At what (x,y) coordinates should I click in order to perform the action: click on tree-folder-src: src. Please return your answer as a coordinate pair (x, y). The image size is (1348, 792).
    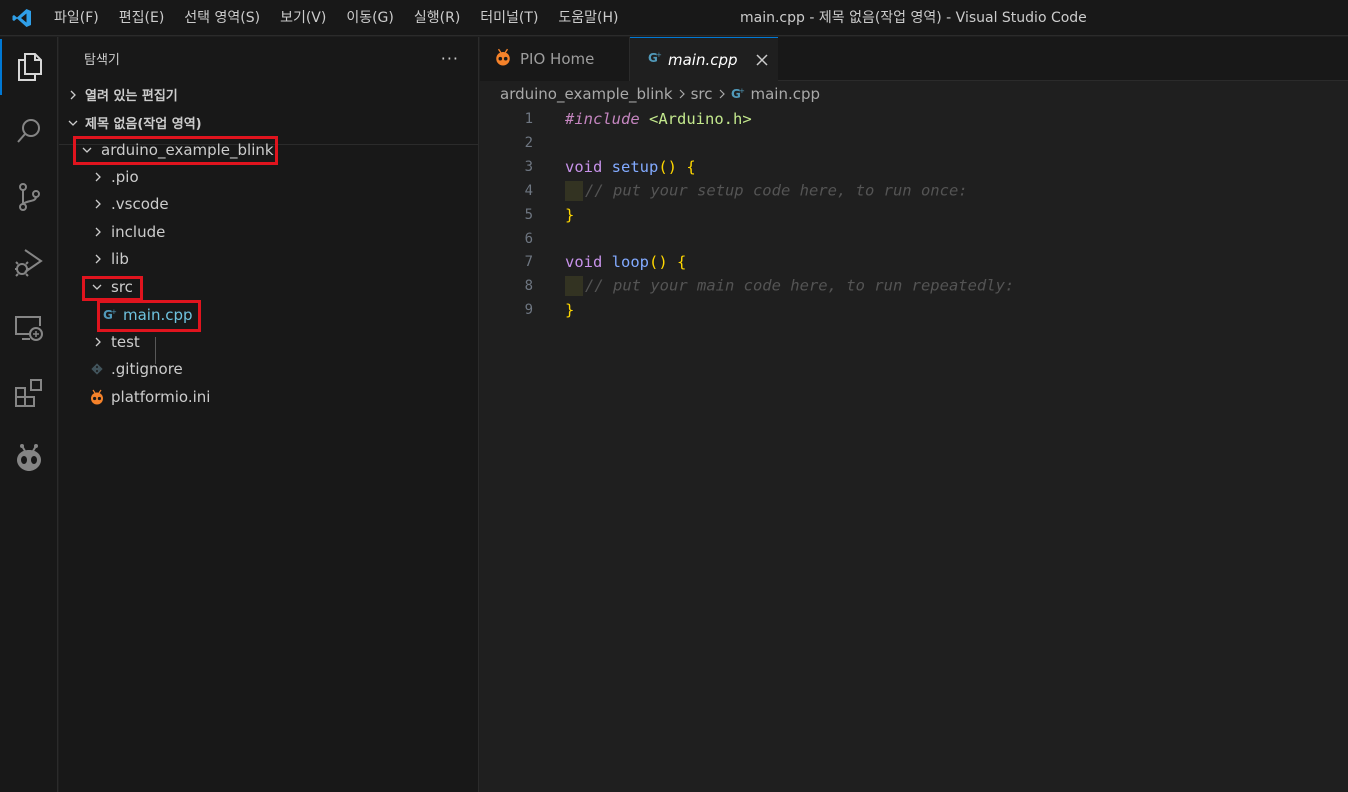
    Looking at the image, I should click on (269, 286).